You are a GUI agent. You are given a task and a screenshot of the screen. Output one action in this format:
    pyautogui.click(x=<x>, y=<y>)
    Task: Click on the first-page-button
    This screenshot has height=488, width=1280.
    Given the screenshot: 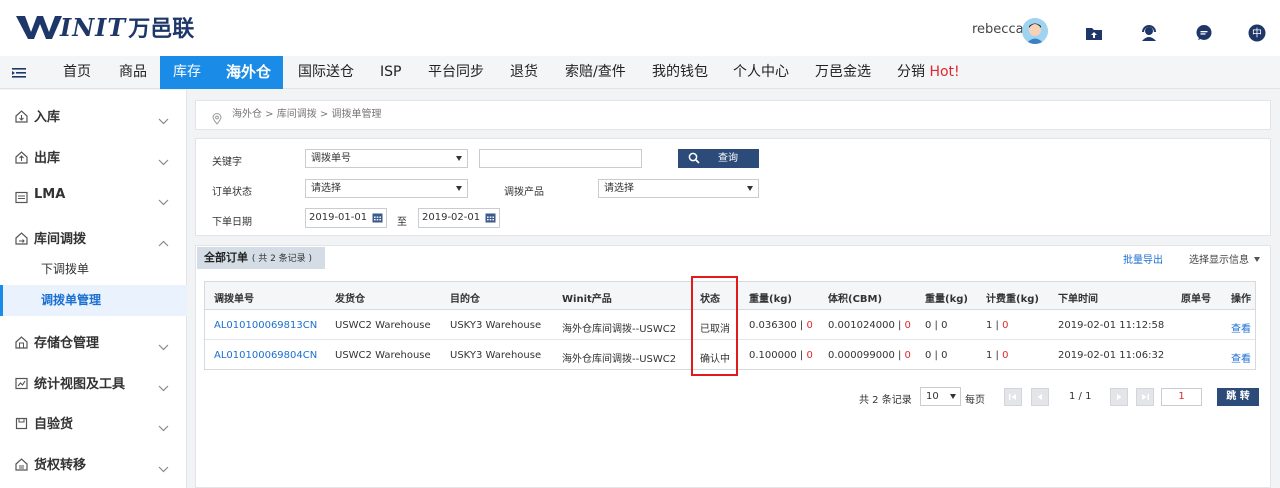 What is the action you would take?
    pyautogui.click(x=1013, y=397)
    